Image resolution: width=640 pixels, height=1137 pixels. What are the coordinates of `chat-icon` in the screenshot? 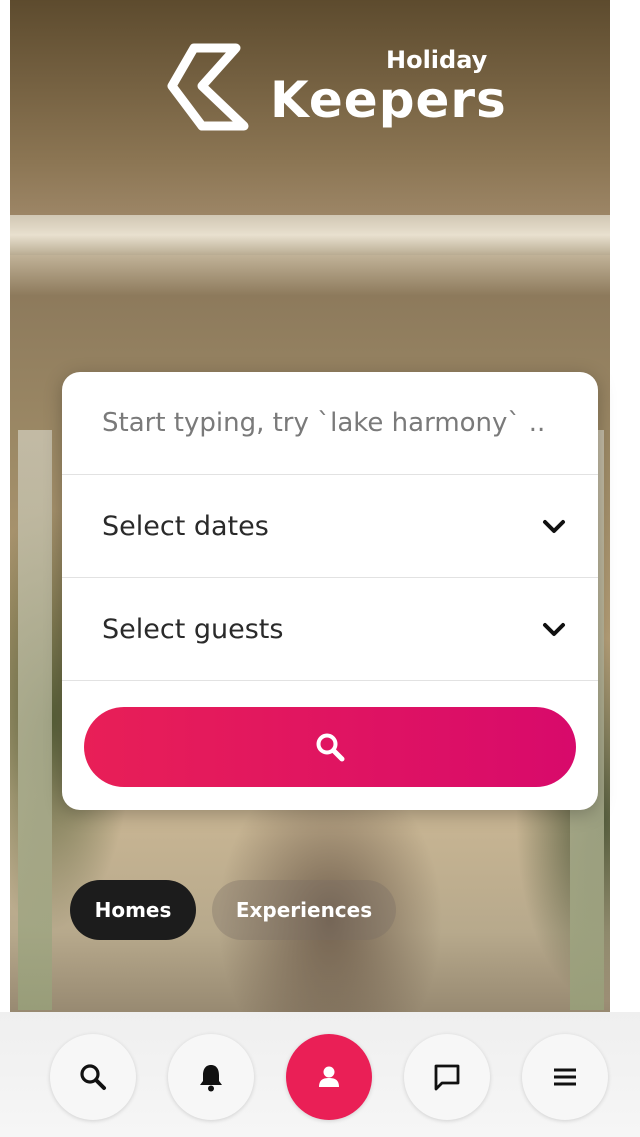 It's located at (447, 1077).